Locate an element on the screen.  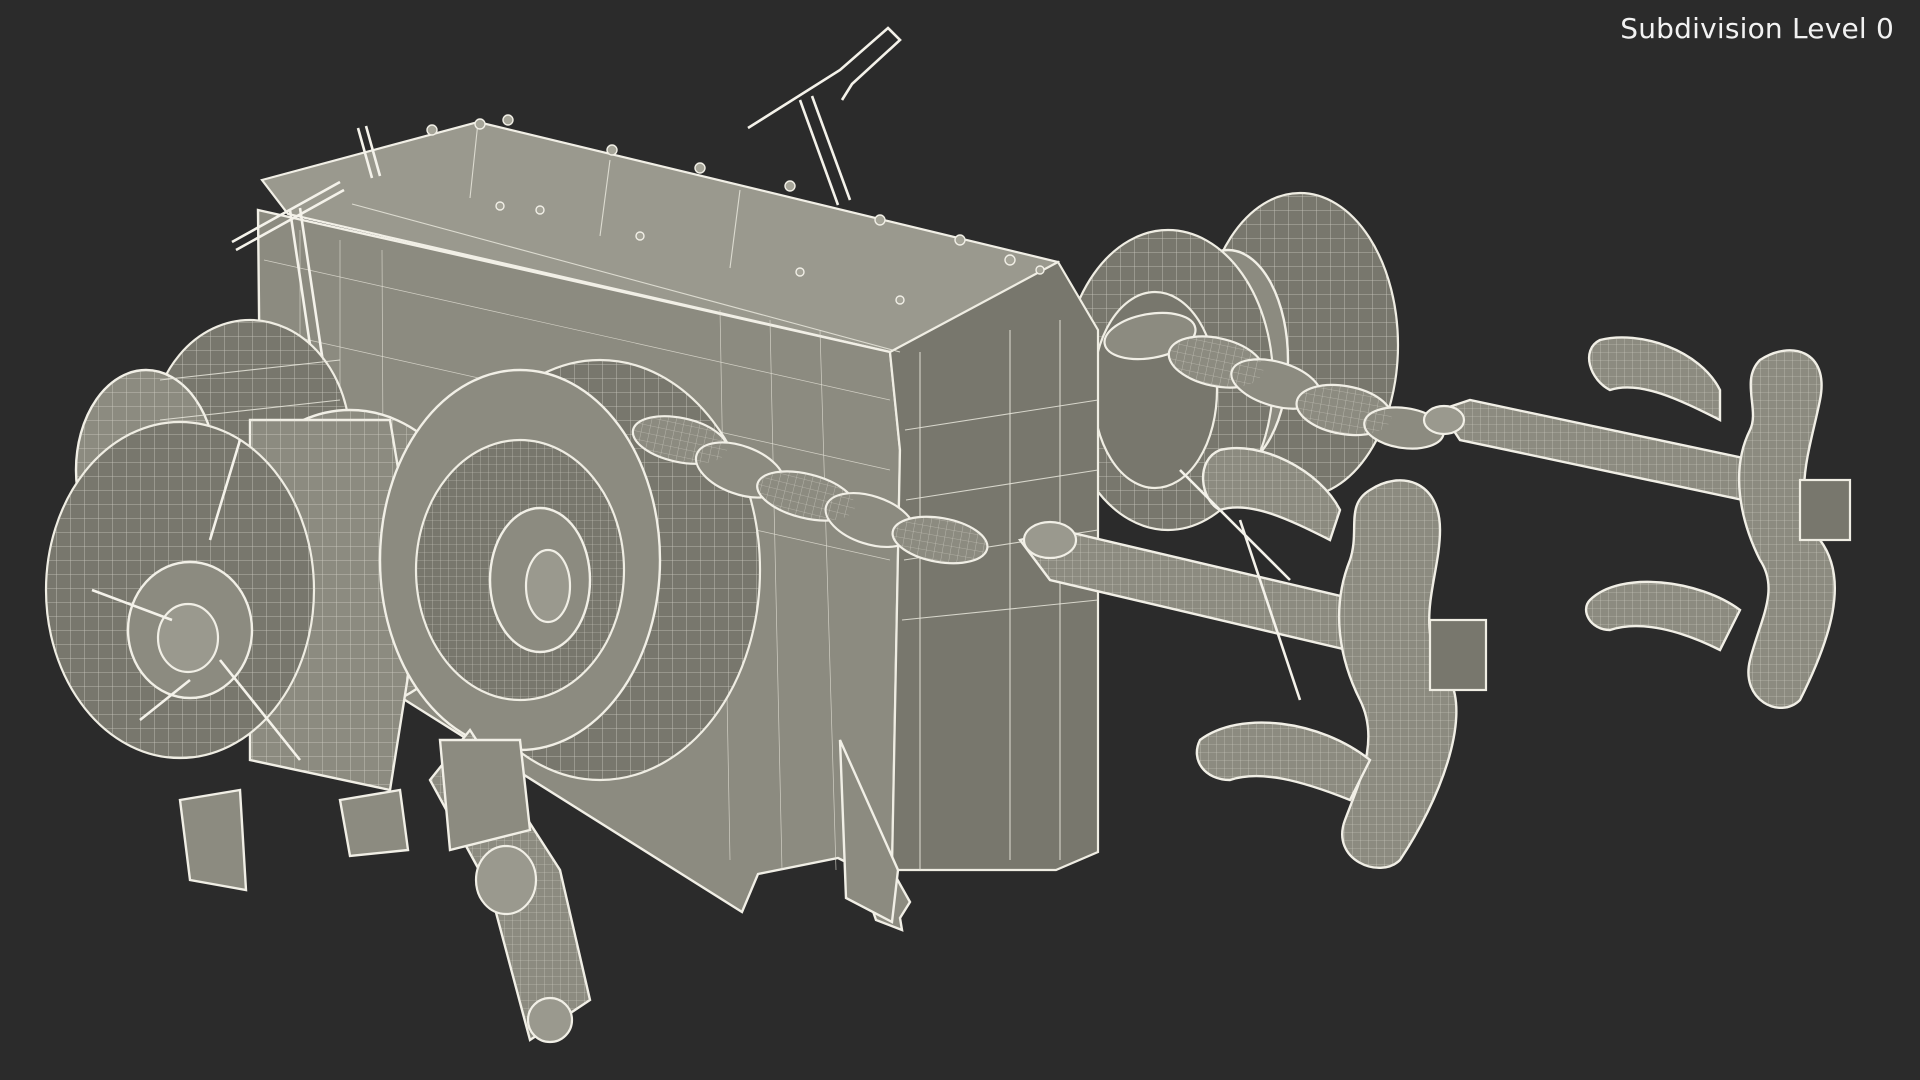
anchor-rear is located at coordinates (1637, 523).